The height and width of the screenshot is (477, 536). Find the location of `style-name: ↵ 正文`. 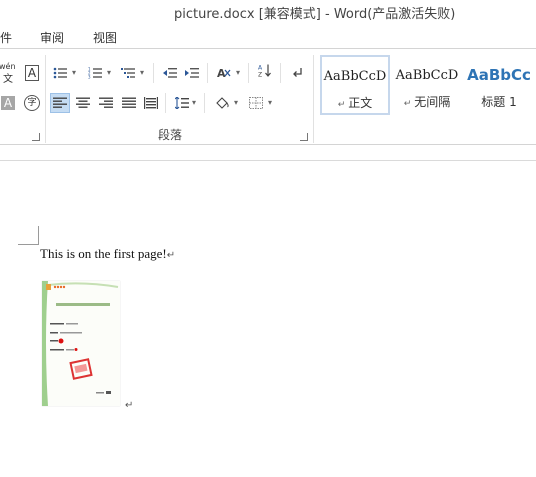

style-name: ↵ 正文 is located at coordinates (355, 103).